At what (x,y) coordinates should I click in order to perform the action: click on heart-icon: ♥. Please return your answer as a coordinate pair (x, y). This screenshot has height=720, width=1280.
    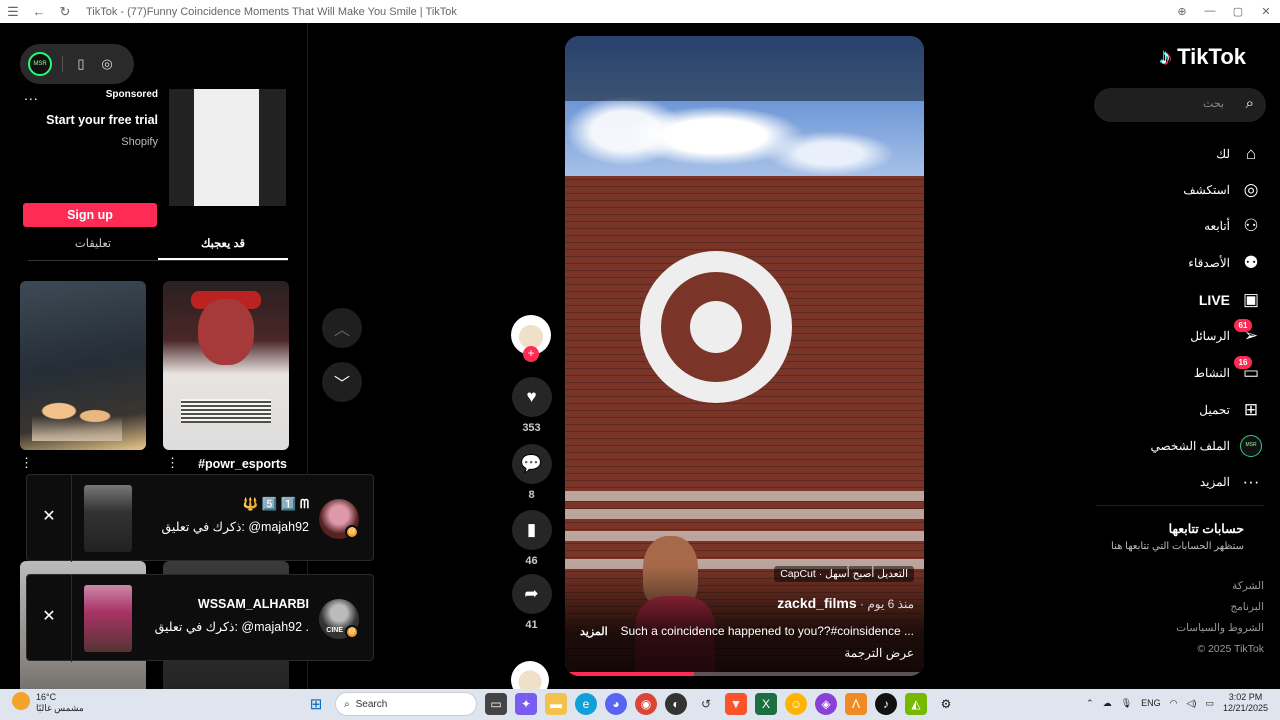
    Looking at the image, I should click on (531, 397).